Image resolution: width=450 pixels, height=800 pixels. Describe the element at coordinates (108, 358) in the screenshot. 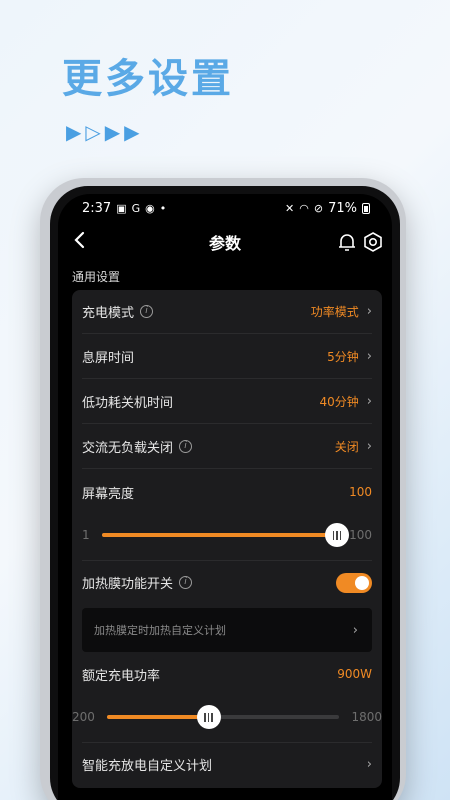

I see `screen-off-label: 息屏时间` at that location.